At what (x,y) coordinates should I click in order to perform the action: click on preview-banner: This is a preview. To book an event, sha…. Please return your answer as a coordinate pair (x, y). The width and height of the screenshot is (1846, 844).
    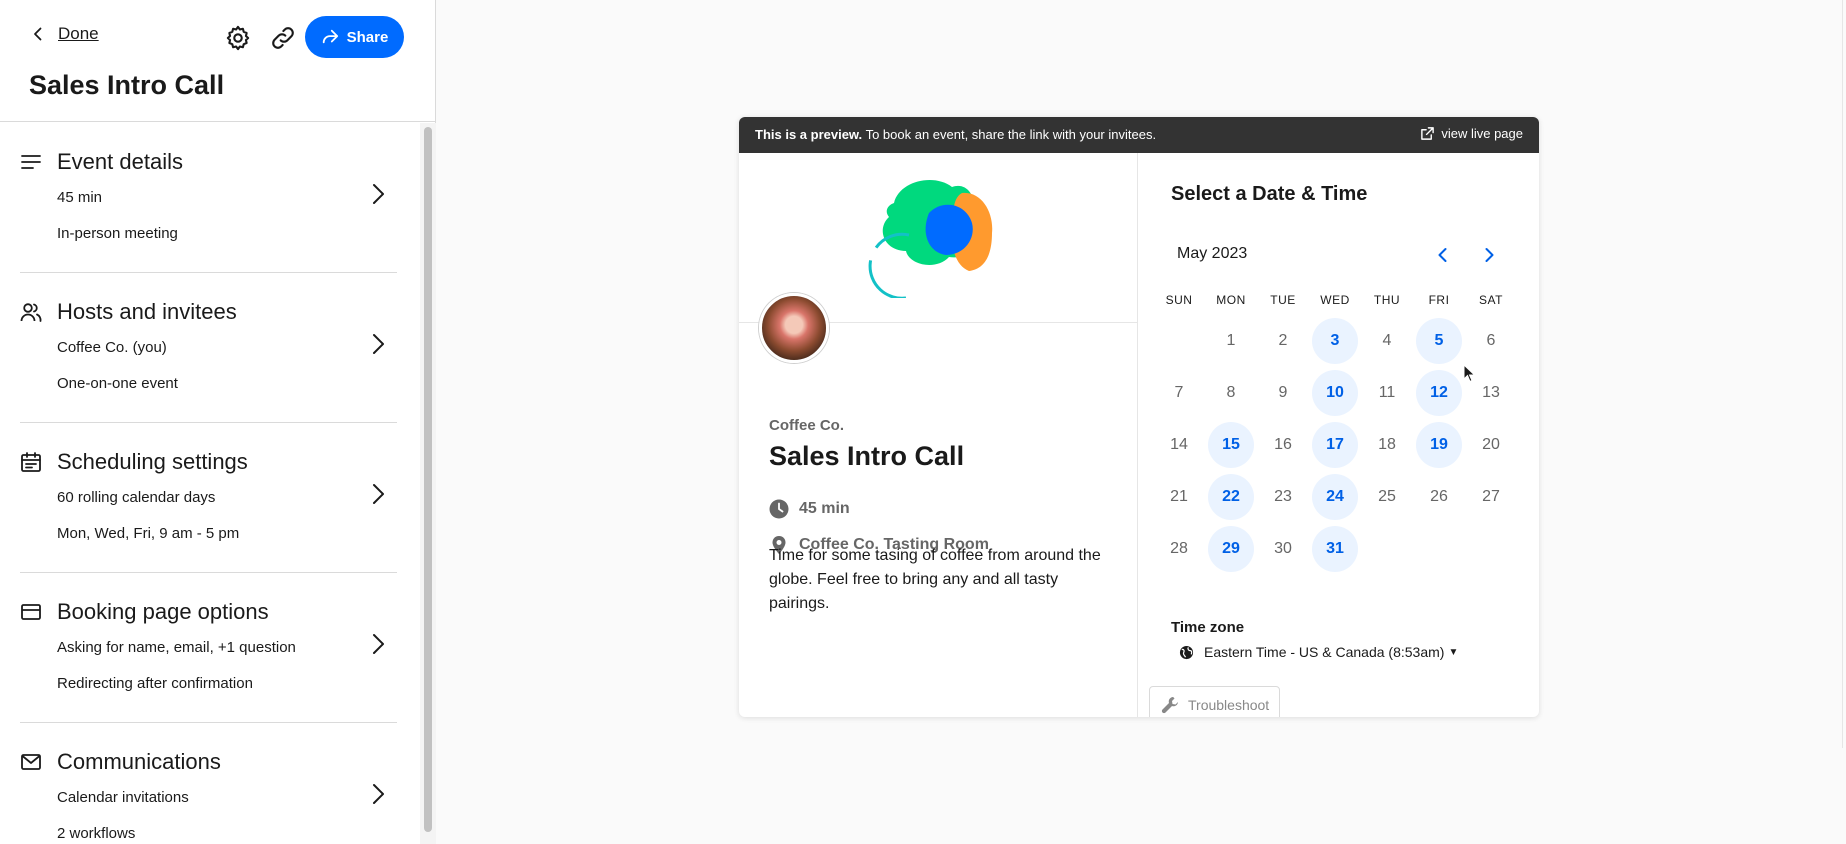
    Looking at the image, I should click on (1139, 135).